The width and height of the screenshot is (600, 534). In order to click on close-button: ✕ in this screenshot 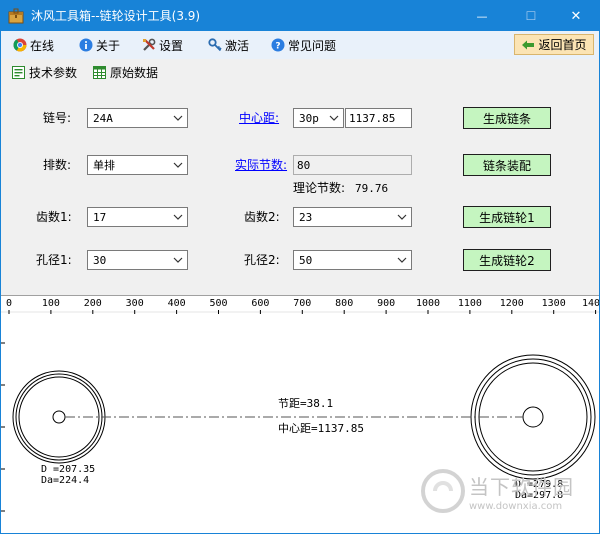, I will do `click(576, 16)`.